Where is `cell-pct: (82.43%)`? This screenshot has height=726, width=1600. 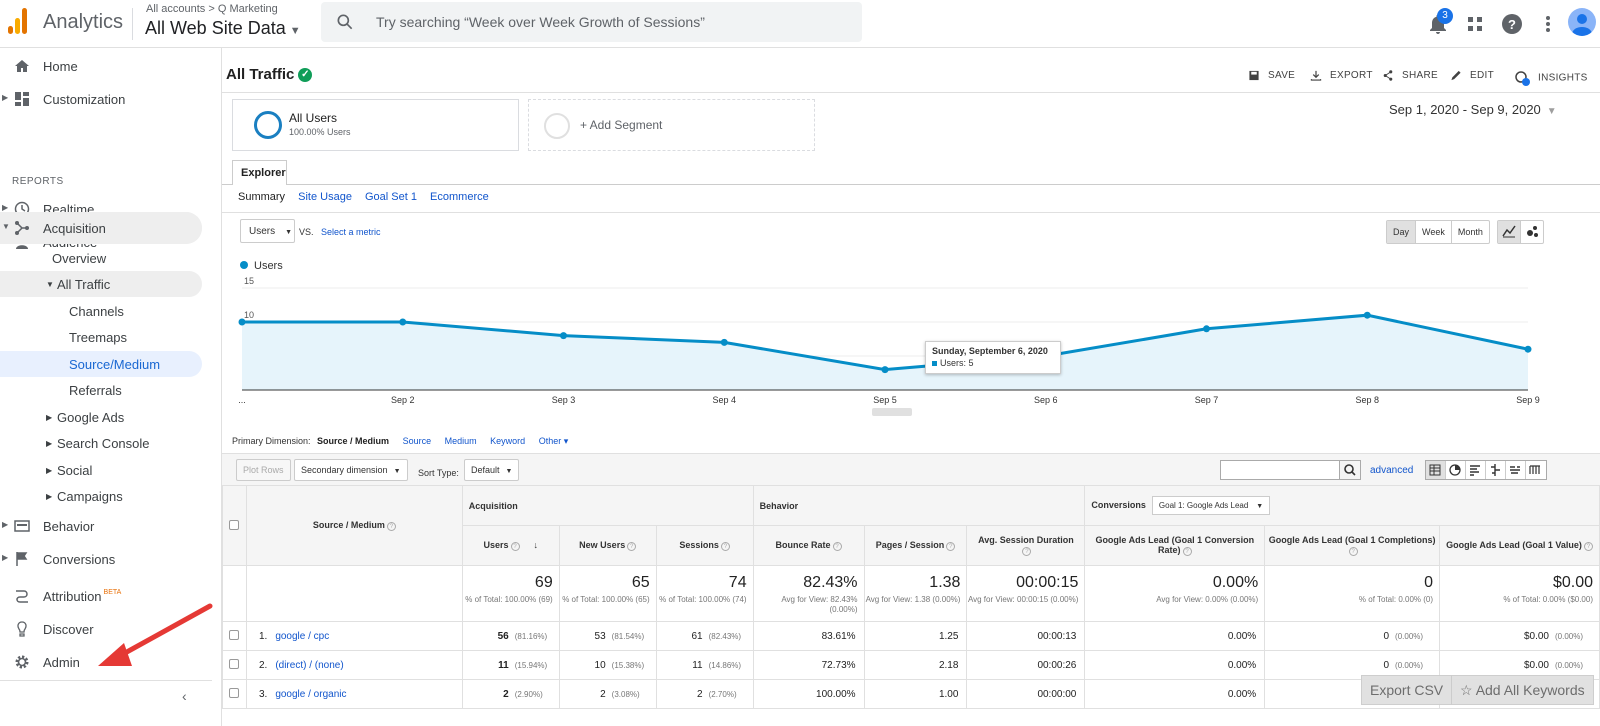
cell-pct: (82.43%) is located at coordinates (725, 636).